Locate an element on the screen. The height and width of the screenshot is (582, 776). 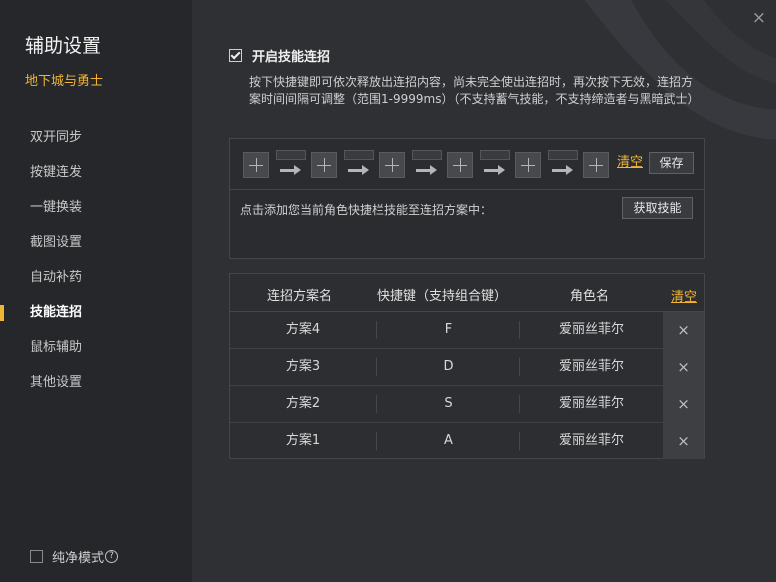
enable-combo-checkbox is located at coordinates (235, 55).